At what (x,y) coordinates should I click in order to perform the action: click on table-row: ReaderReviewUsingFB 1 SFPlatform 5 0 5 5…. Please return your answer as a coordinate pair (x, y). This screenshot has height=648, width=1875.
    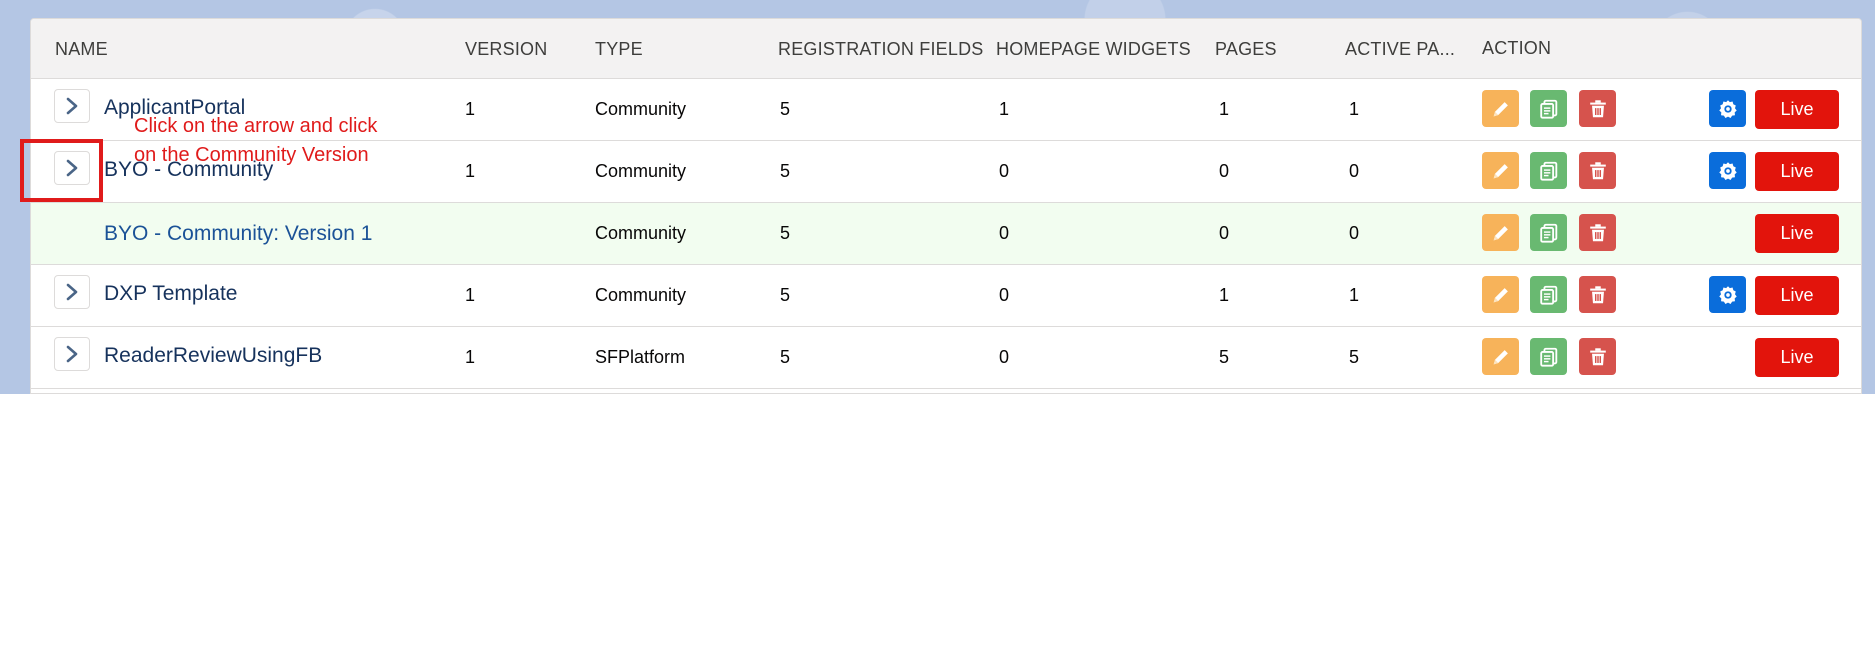
    Looking at the image, I should click on (946, 358).